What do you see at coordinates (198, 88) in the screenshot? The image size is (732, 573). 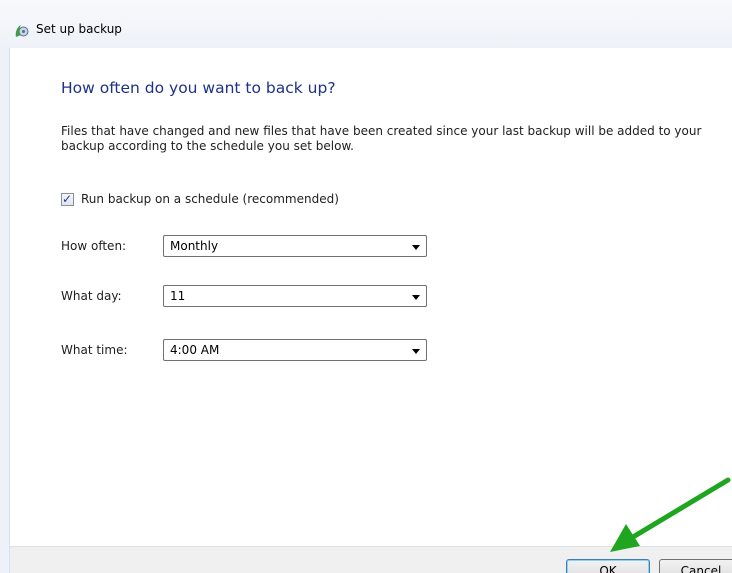 I see `page-heading: How often do you want to back up?` at bounding box center [198, 88].